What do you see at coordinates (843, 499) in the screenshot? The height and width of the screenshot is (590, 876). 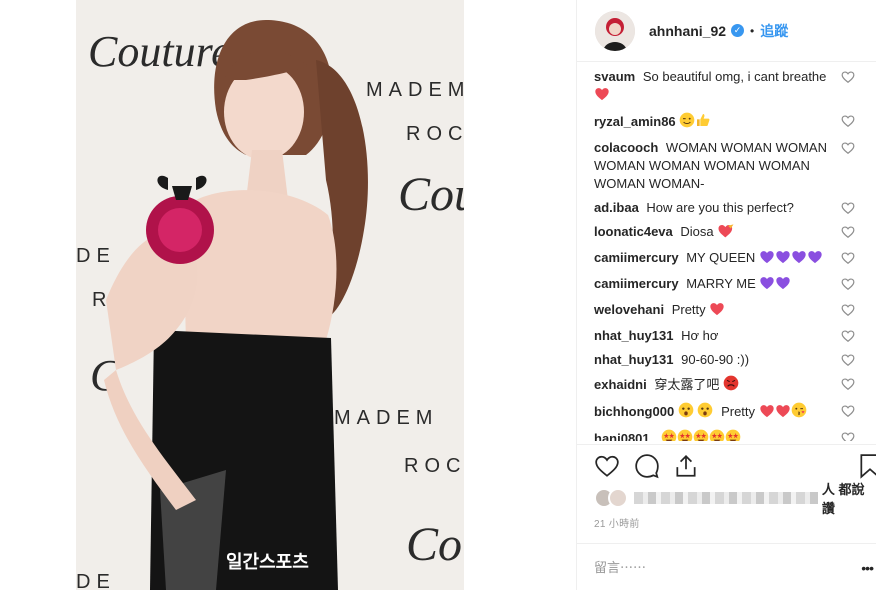 I see `likes-suffix-text: 人 都說讚` at bounding box center [843, 499].